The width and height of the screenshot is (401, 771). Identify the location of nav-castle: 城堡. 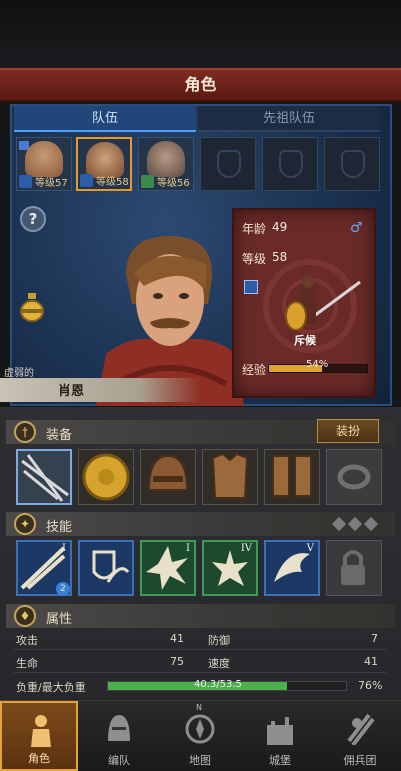
(280, 736).